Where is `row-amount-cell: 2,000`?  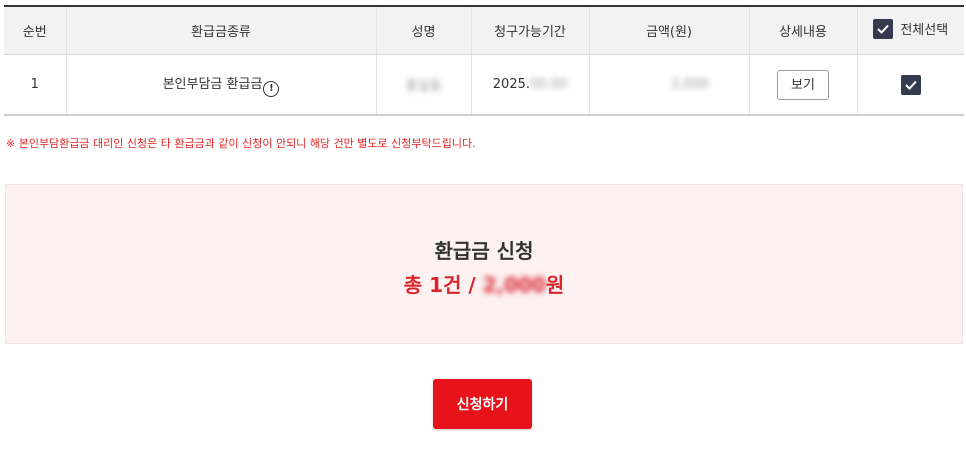
row-amount-cell: 2,000 is located at coordinates (668, 85).